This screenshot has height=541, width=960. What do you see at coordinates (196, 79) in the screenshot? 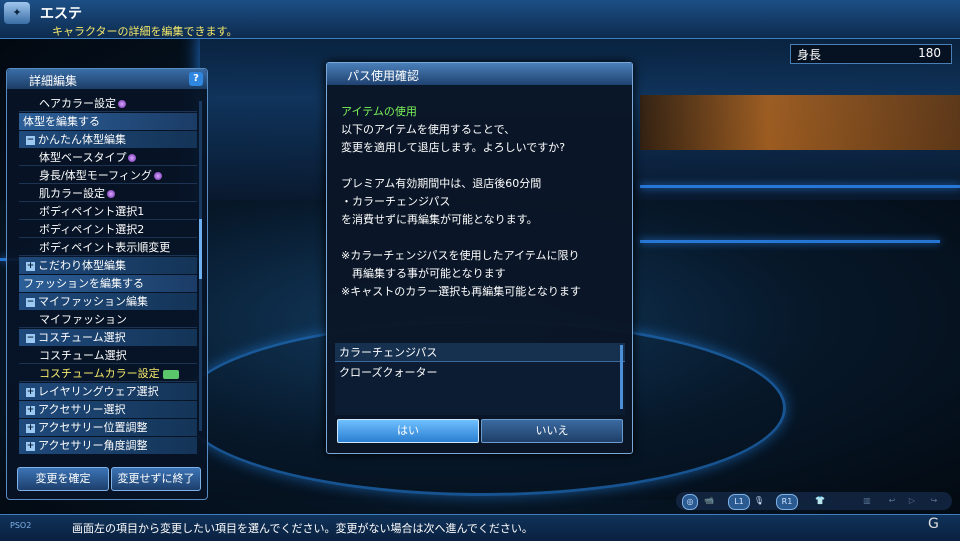
I see `help-icon: ?` at bounding box center [196, 79].